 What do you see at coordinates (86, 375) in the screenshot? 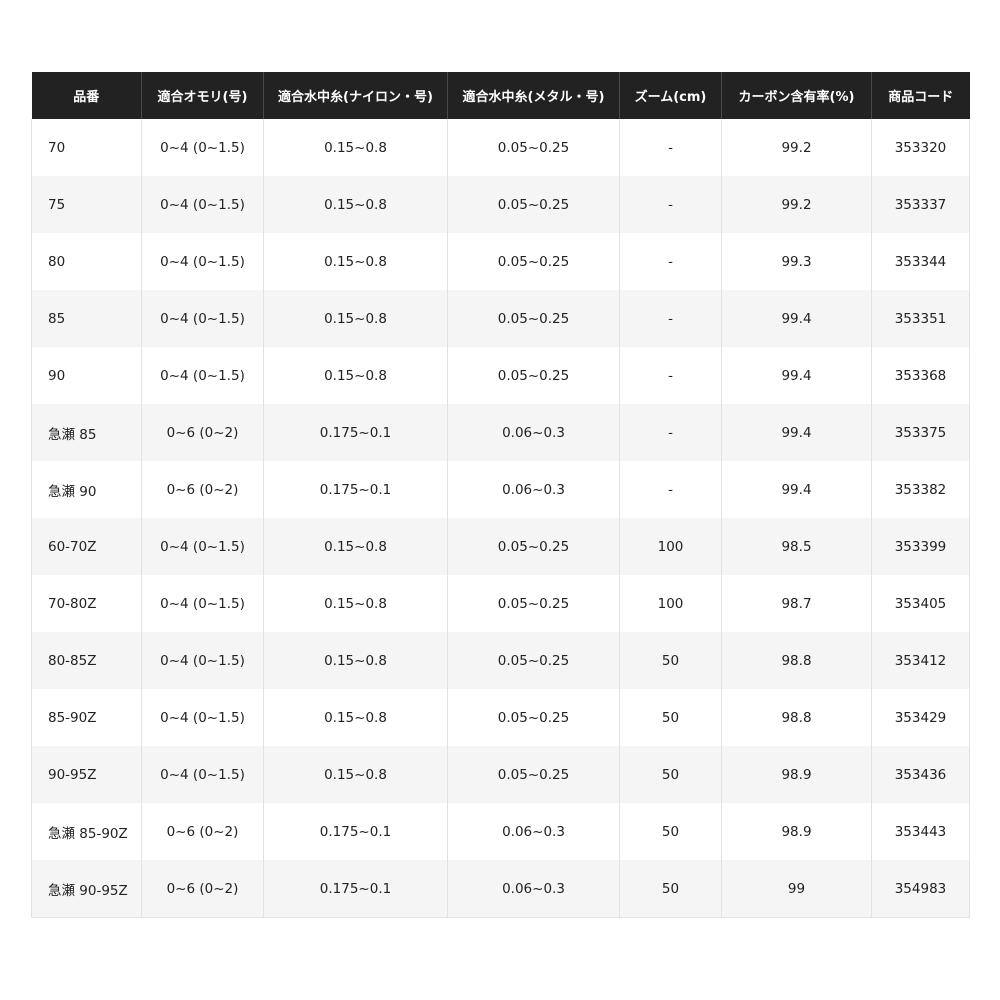
I see `model-number-cell: 90` at bounding box center [86, 375].